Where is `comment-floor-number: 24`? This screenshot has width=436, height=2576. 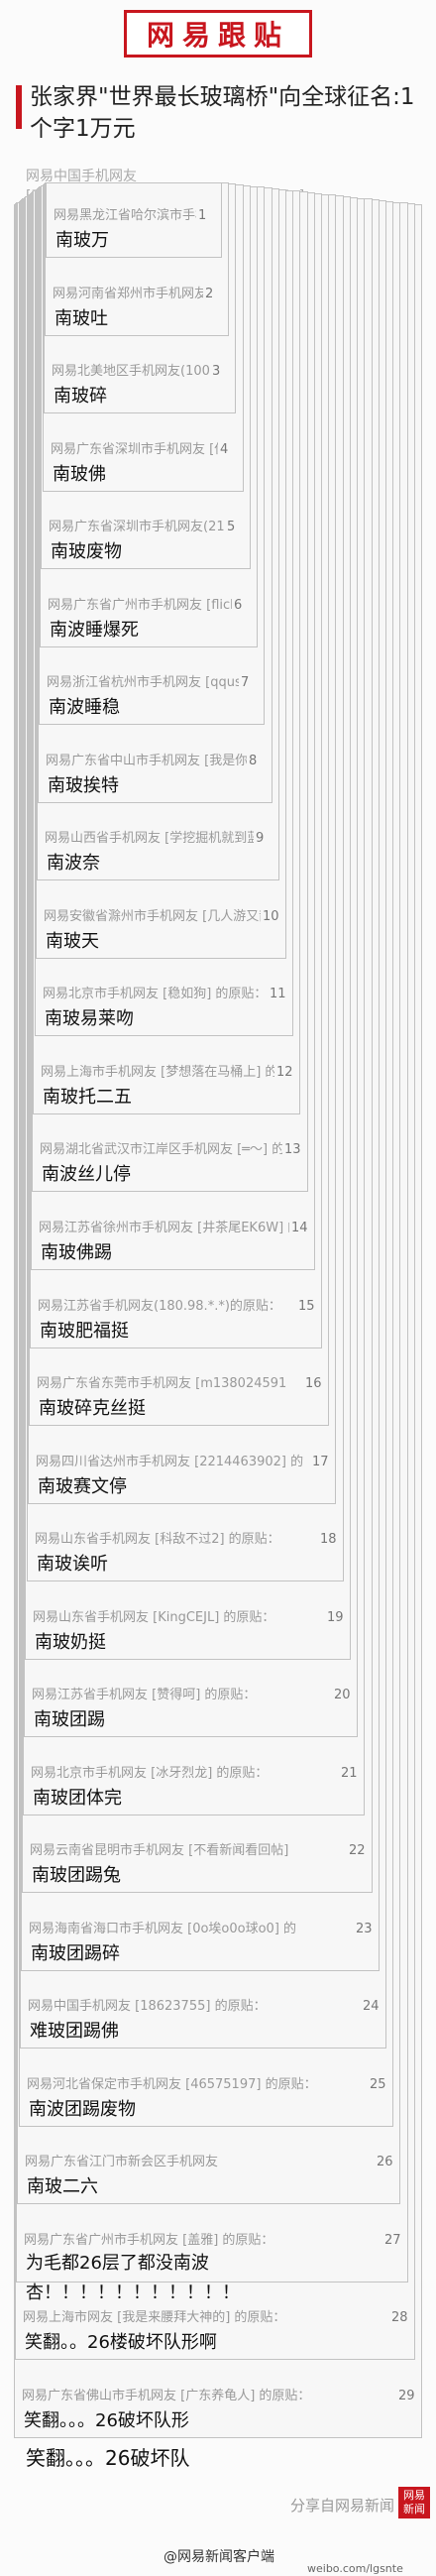 comment-floor-number: 24 is located at coordinates (371, 2007).